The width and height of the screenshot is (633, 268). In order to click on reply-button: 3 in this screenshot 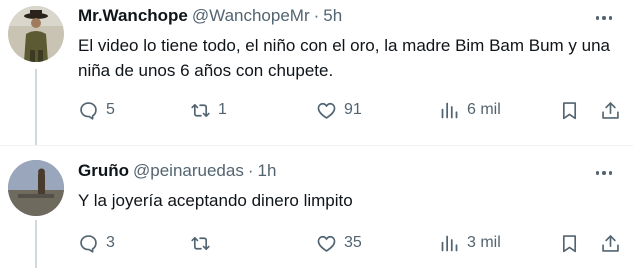, I will do `click(96, 243)`.